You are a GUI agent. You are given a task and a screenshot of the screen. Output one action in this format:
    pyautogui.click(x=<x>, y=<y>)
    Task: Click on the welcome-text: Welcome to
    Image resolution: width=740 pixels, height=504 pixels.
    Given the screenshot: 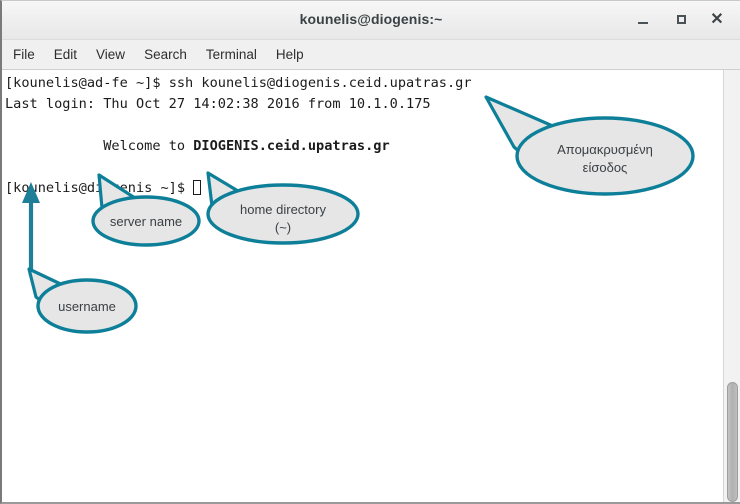 What is the action you would take?
    pyautogui.click(x=148, y=146)
    